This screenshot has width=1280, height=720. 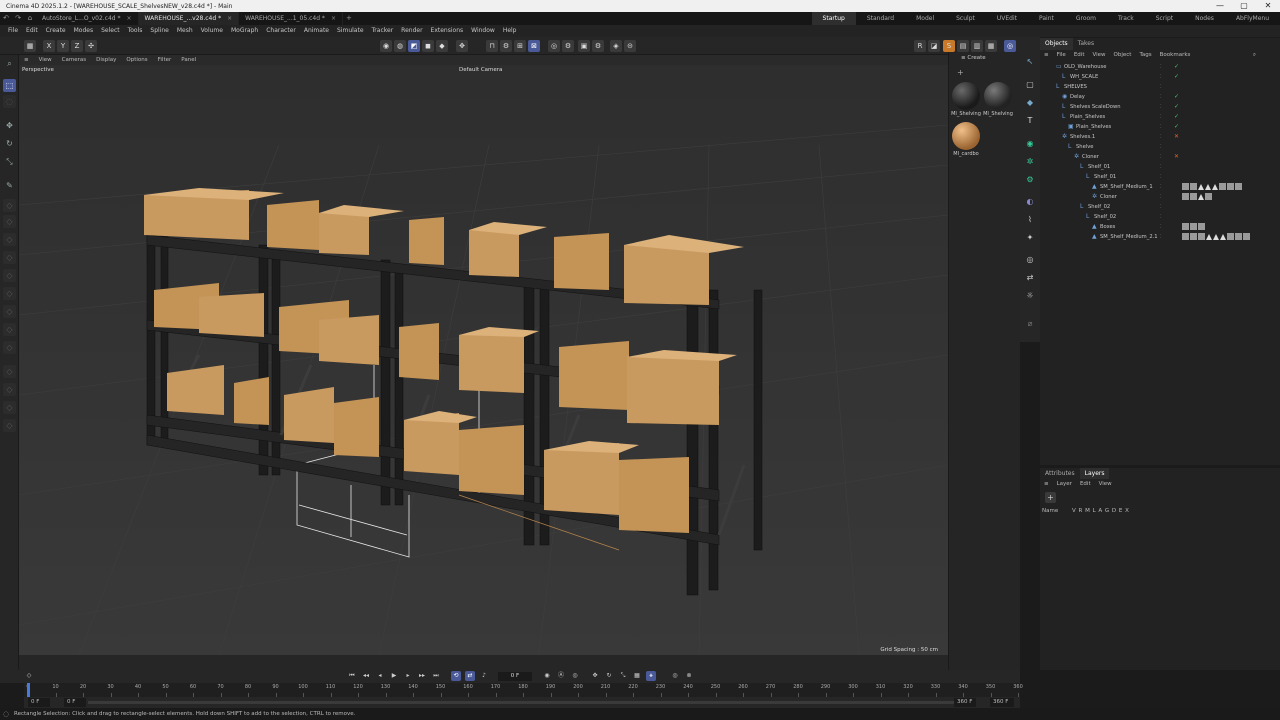 I want to click on layout-startup: Startup, so click(x=833, y=18).